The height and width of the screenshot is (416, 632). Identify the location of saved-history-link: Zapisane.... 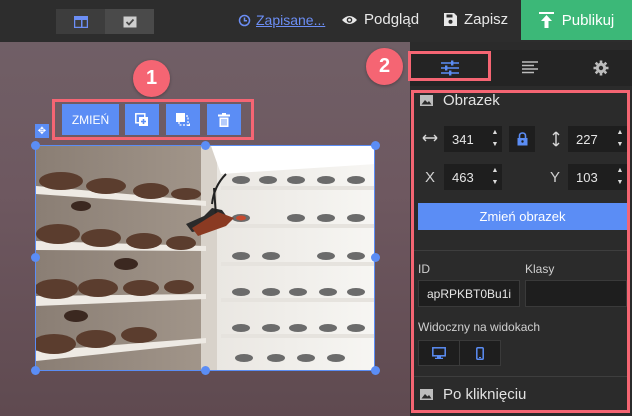
(281, 20).